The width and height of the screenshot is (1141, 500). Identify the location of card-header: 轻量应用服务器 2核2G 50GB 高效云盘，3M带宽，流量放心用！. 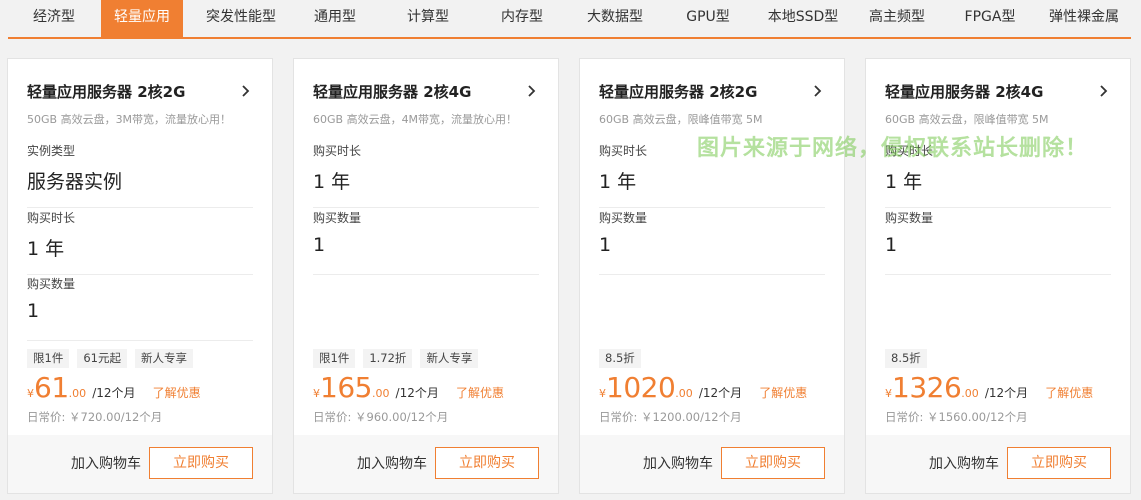
(140, 104).